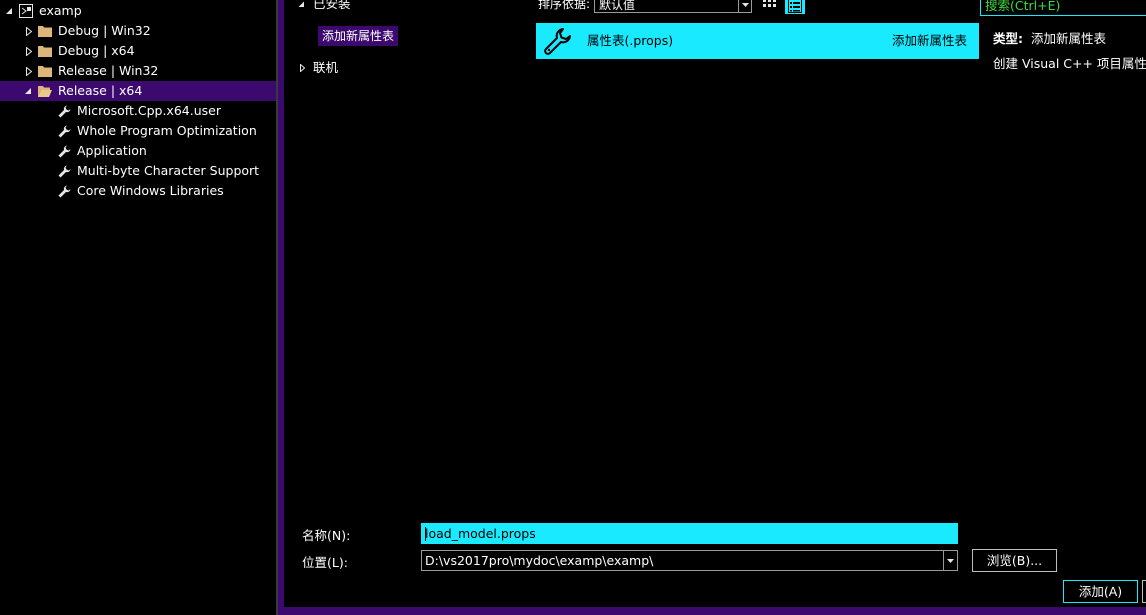 This screenshot has width=1146, height=615. What do you see at coordinates (1069, 63) in the screenshot?
I see `description-text: 创建 Visual C++ 项目属性表` at bounding box center [1069, 63].